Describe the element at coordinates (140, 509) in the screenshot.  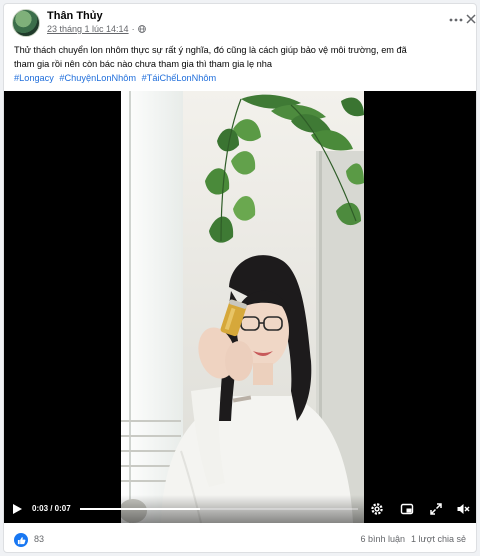
I see `video-progress-fill` at that location.